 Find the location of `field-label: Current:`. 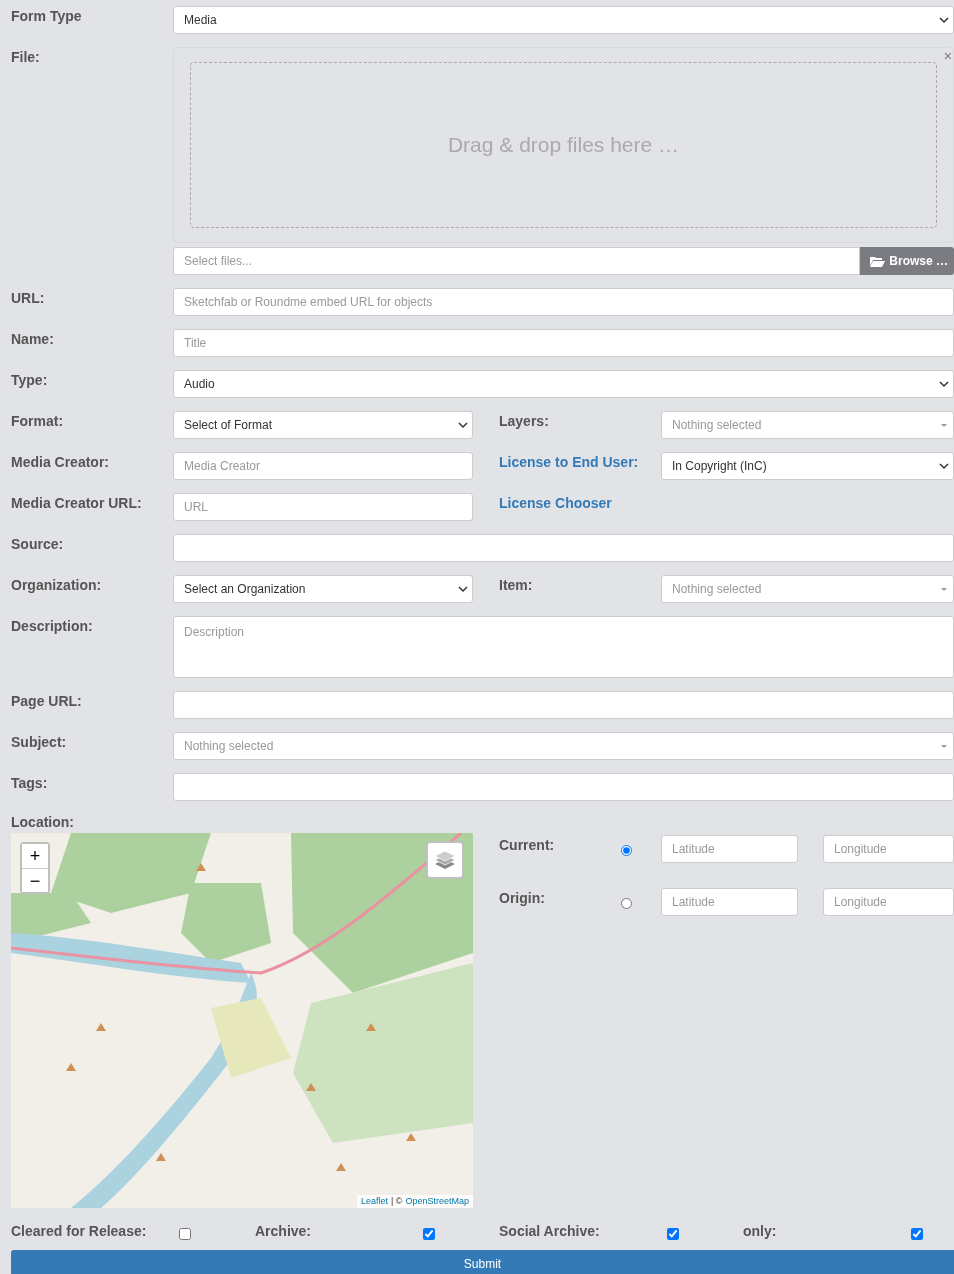

field-label: Current: is located at coordinates (527, 845).